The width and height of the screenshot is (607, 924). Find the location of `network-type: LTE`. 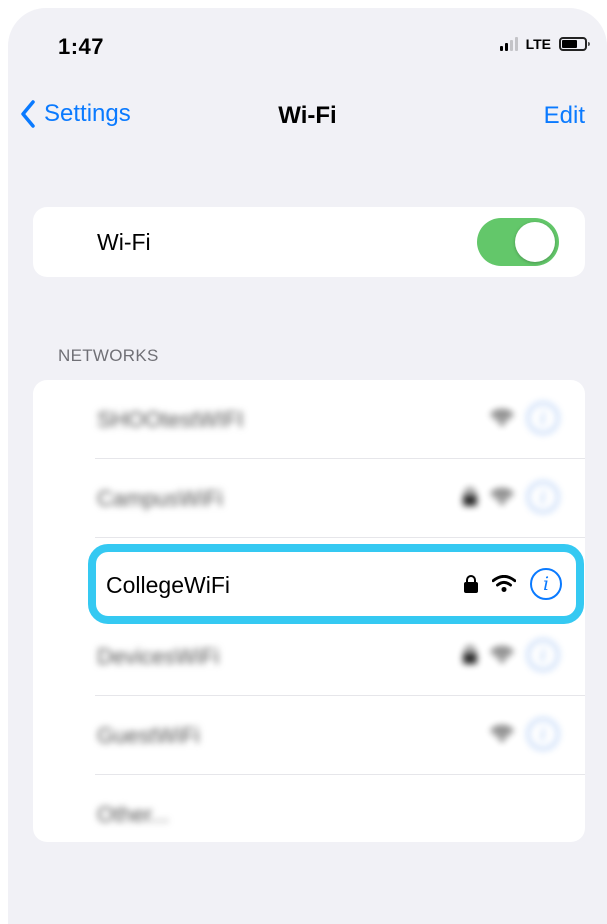

network-type: LTE is located at coordinates (538, 44).